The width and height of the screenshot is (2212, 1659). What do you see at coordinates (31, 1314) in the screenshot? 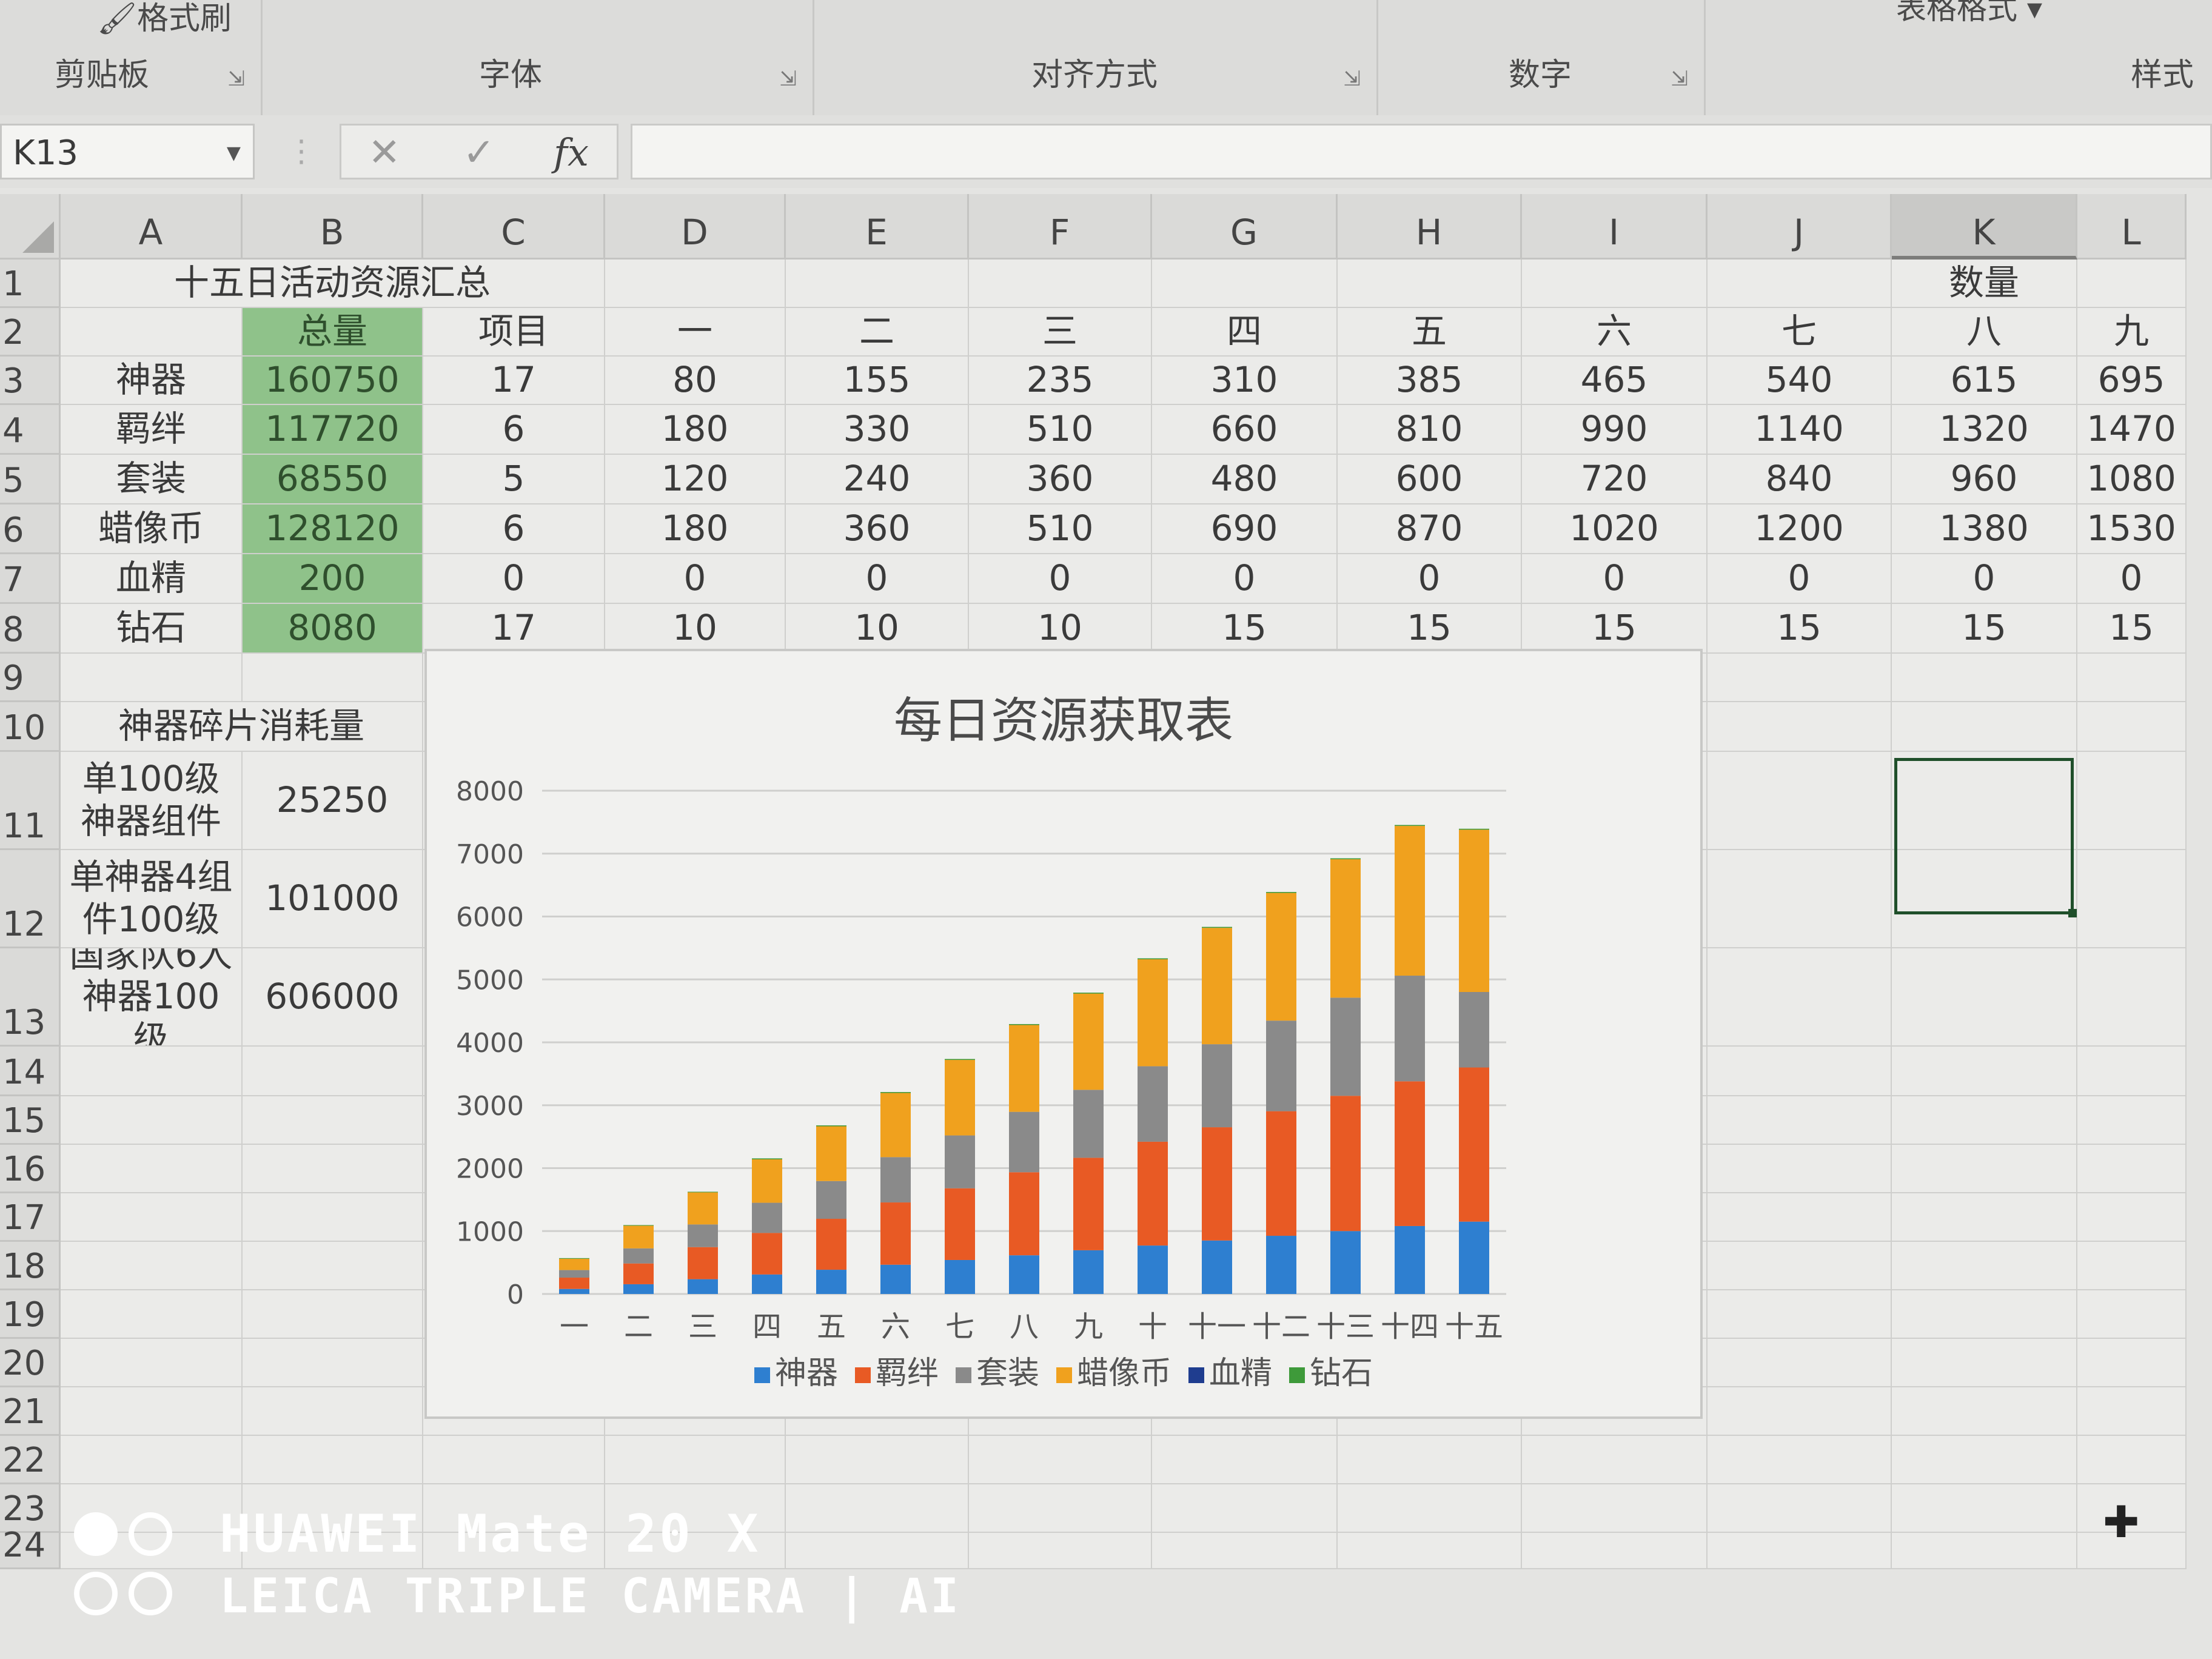
I see `row-header-19: 19` at bounding box center [31, 1314].